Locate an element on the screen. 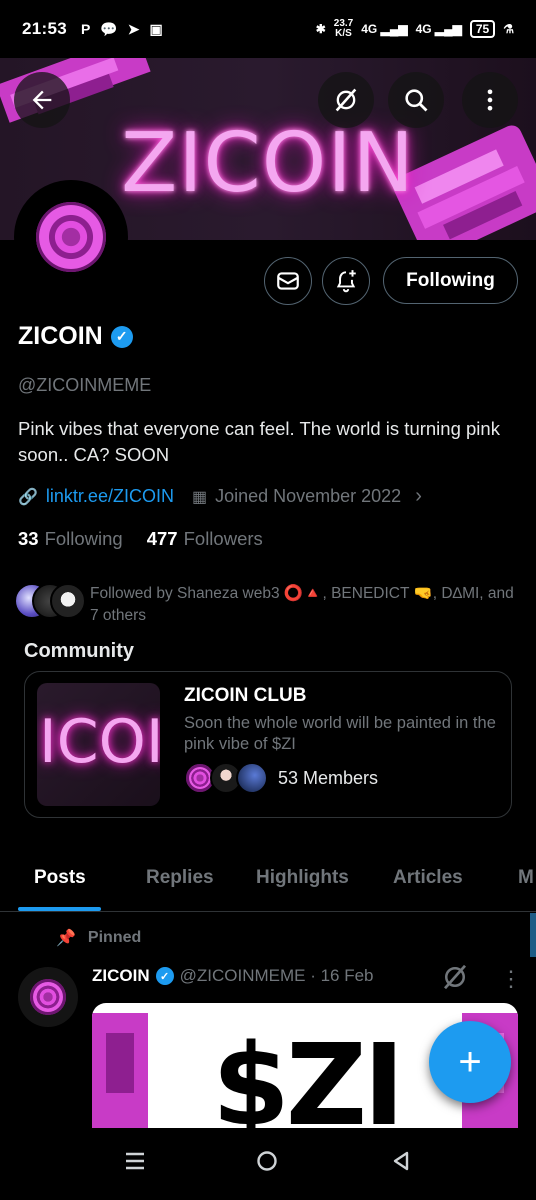 This screenshot has height=1200, width=536. following-count-label: Following is located at coordinates (83, 538).